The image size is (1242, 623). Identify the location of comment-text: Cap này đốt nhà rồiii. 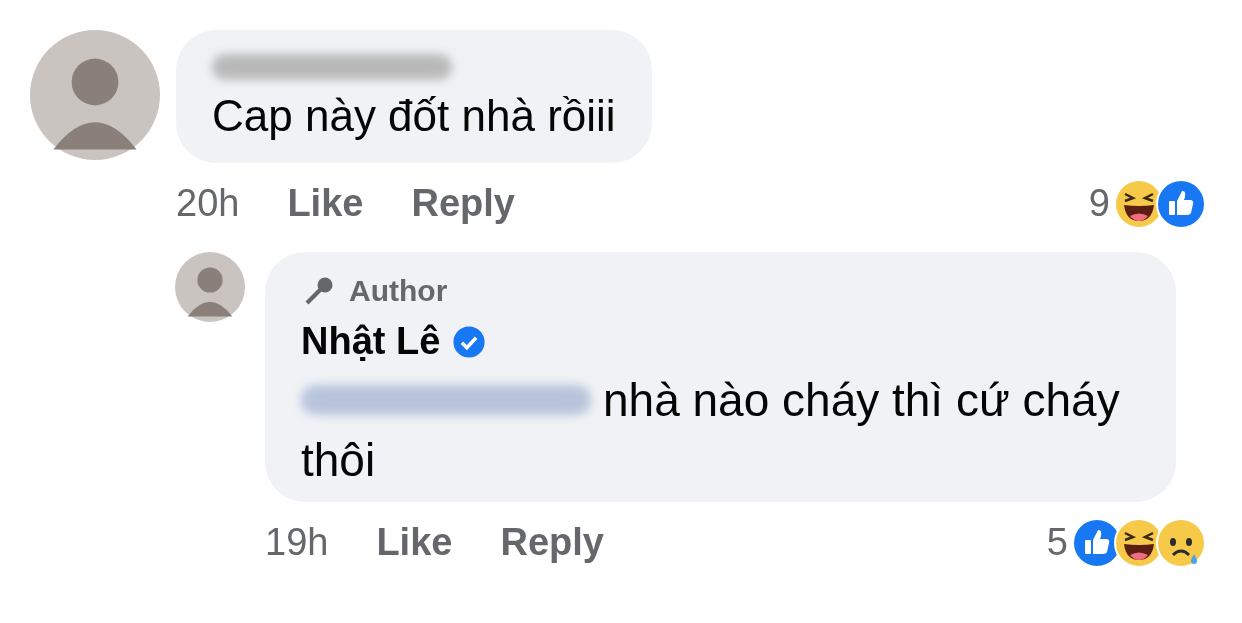
(414, 116).